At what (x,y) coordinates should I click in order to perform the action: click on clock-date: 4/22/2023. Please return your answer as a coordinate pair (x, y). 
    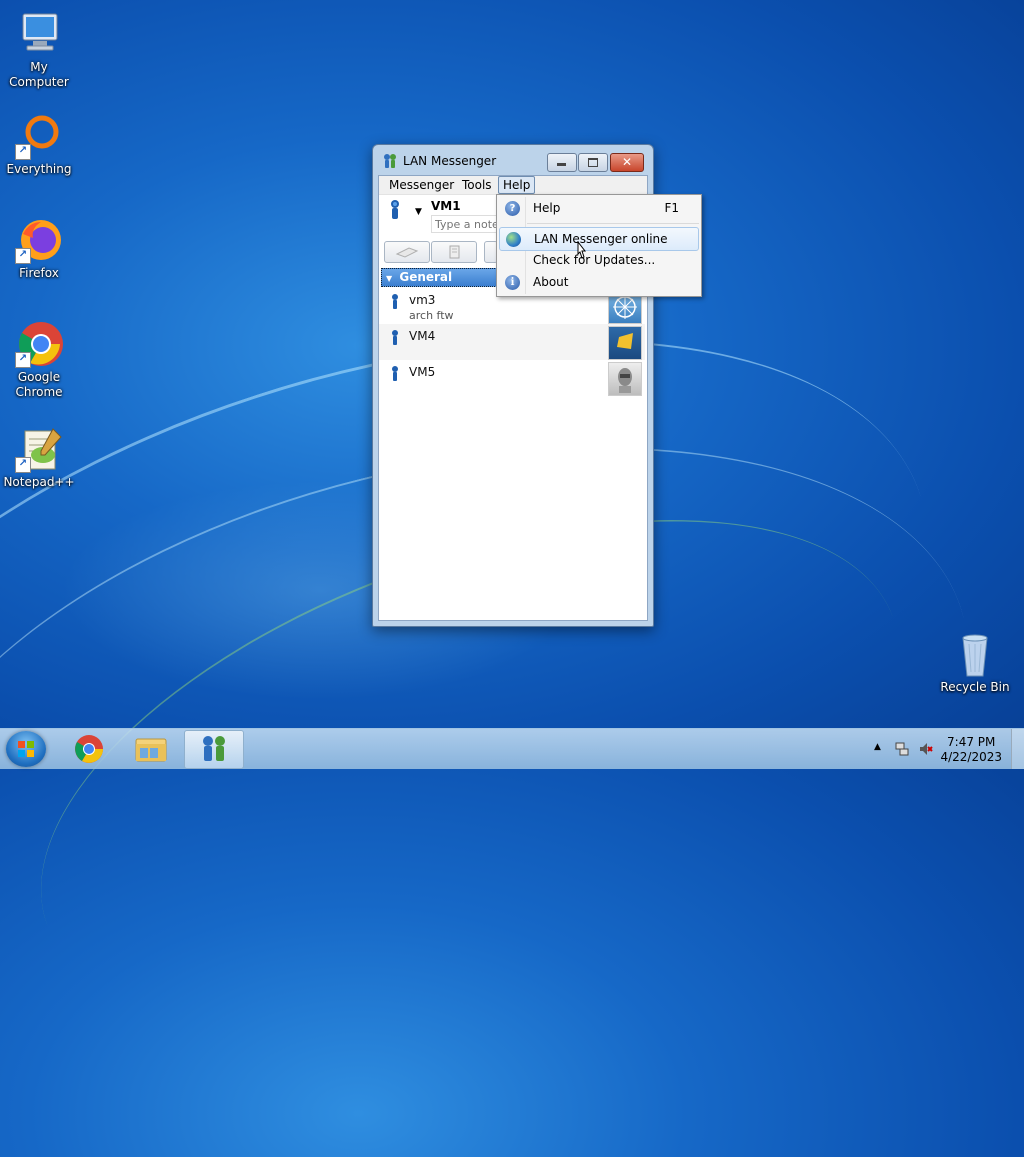
    Looking at the image, I should click on (971, 757).